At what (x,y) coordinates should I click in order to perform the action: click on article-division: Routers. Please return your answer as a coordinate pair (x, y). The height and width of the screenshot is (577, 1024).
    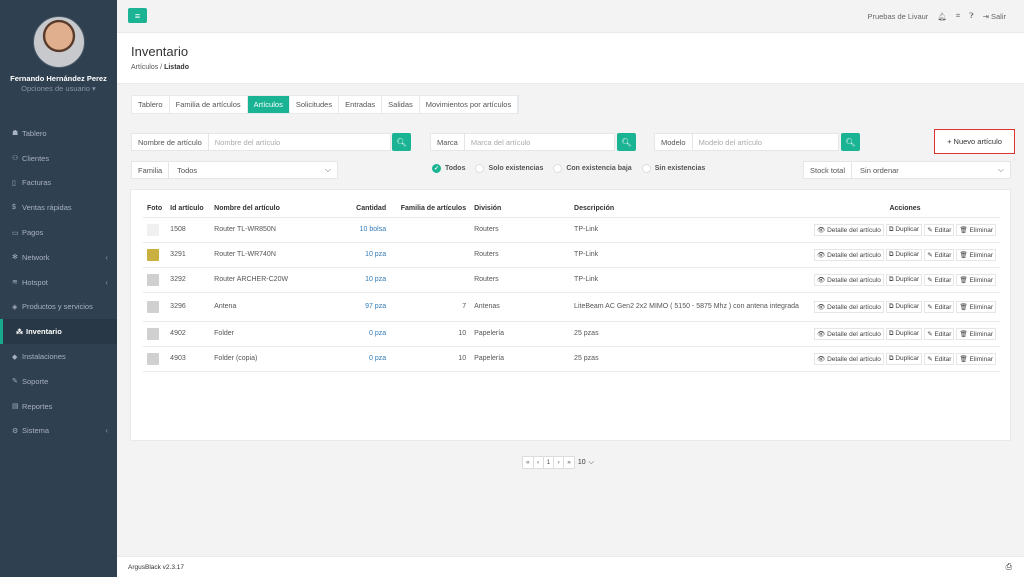
    Looking at the image, I should click on (520, 255).